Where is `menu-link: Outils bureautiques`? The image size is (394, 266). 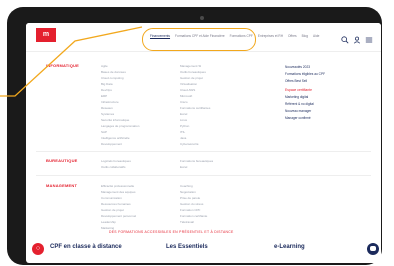 menu-link: Outils bureautiques is located at coordinates (195, 72).